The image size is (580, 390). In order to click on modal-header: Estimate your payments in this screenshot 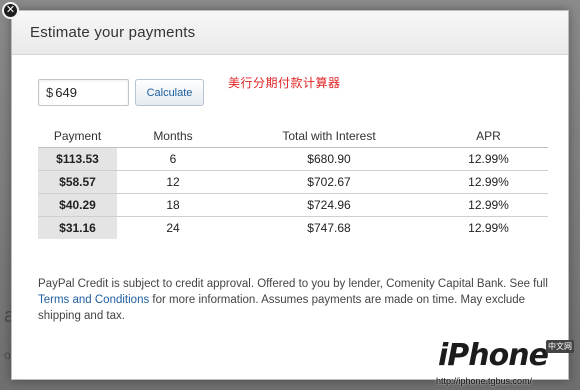, I will do `click(290, 33)`.